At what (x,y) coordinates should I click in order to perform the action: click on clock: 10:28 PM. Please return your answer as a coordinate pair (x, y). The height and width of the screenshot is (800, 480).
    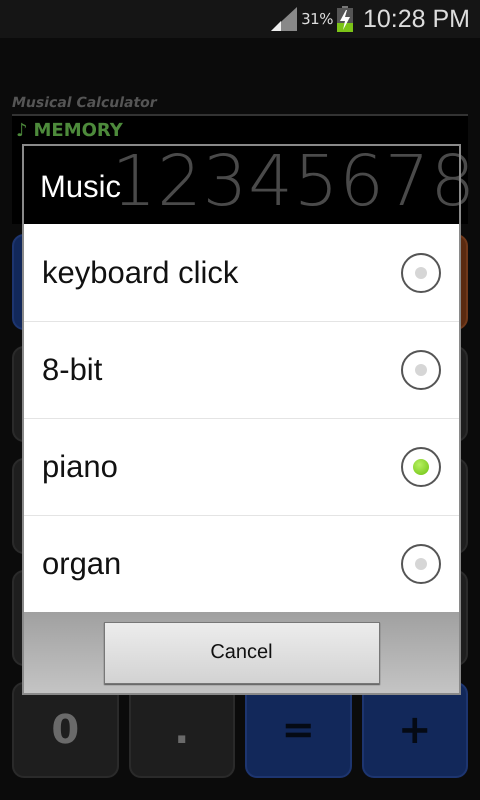
    Looking at the image, I should click on (416, 19).